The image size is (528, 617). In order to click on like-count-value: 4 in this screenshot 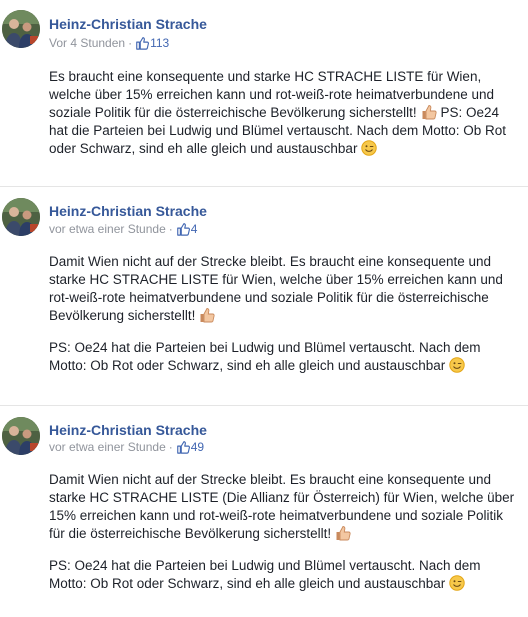, I will do `click(194, 229)`.